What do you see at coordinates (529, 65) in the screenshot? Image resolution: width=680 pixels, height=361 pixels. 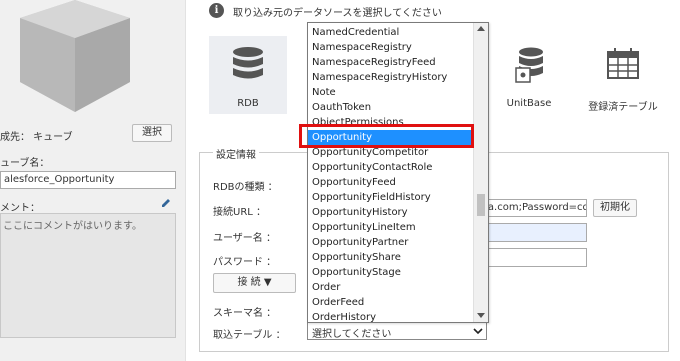 I see `unitbase-icon` at bounding box center [529, 65].